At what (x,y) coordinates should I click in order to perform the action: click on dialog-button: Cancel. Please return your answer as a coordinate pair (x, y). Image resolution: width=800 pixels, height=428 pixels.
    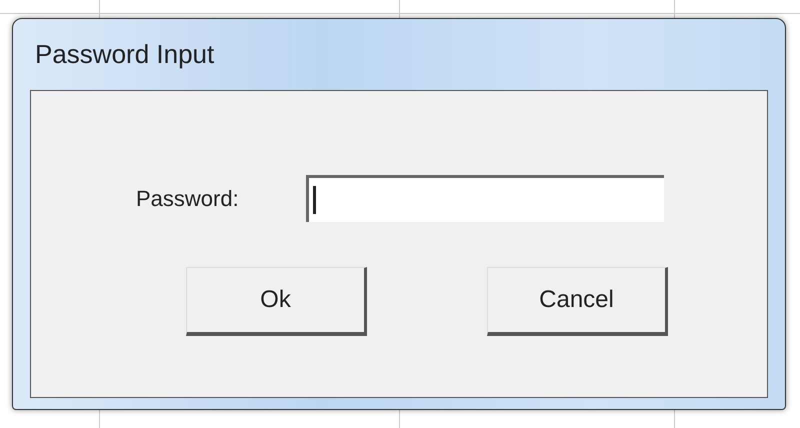
    Looking at the image, I should click on (577, 301).